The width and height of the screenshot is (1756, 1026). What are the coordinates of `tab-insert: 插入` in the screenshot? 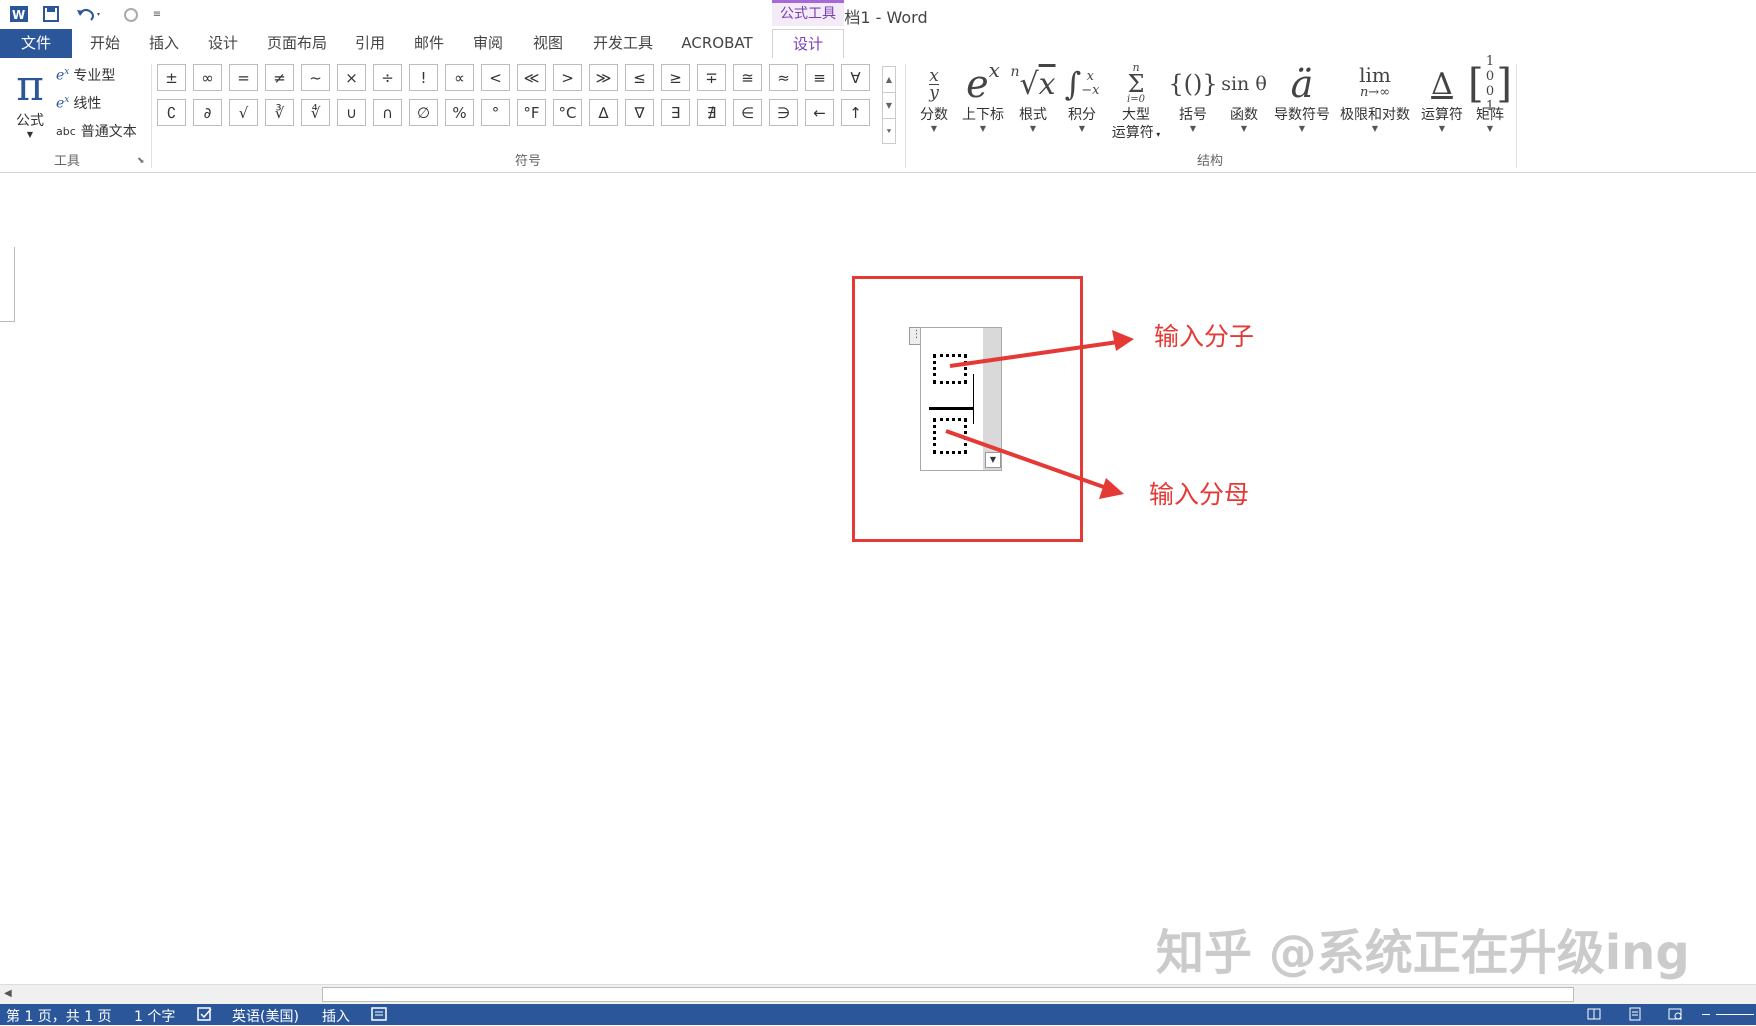 It's located at (164, 43).